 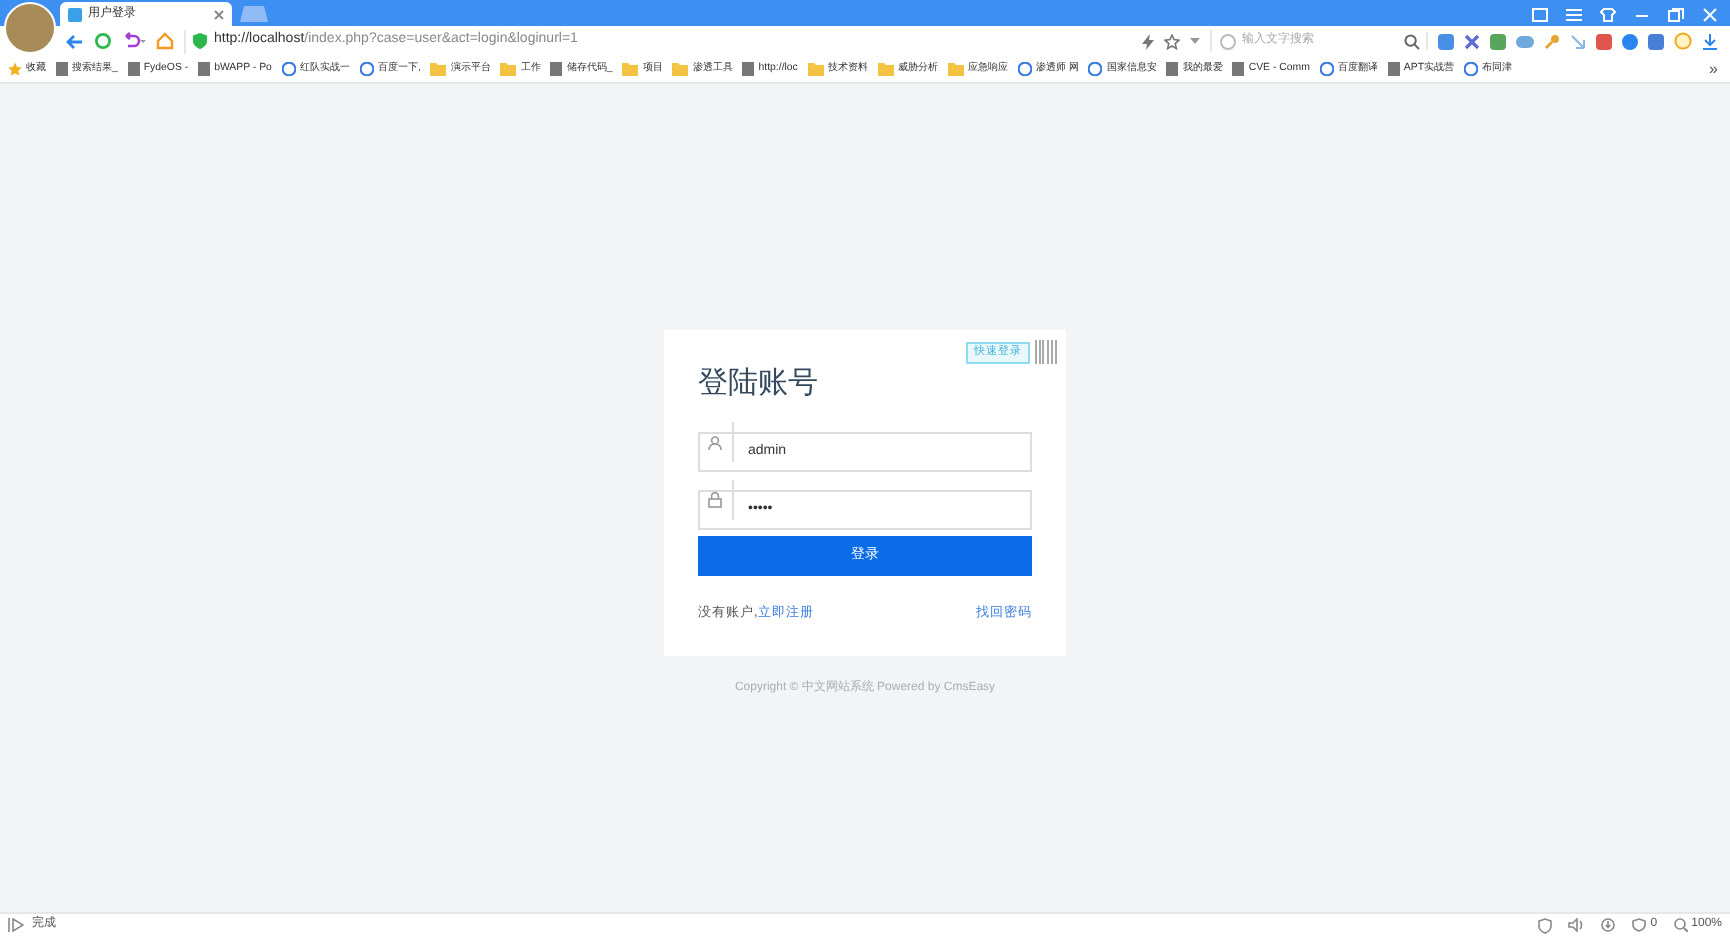 I want to click on cross-icon, so click(x=1472, y=41).